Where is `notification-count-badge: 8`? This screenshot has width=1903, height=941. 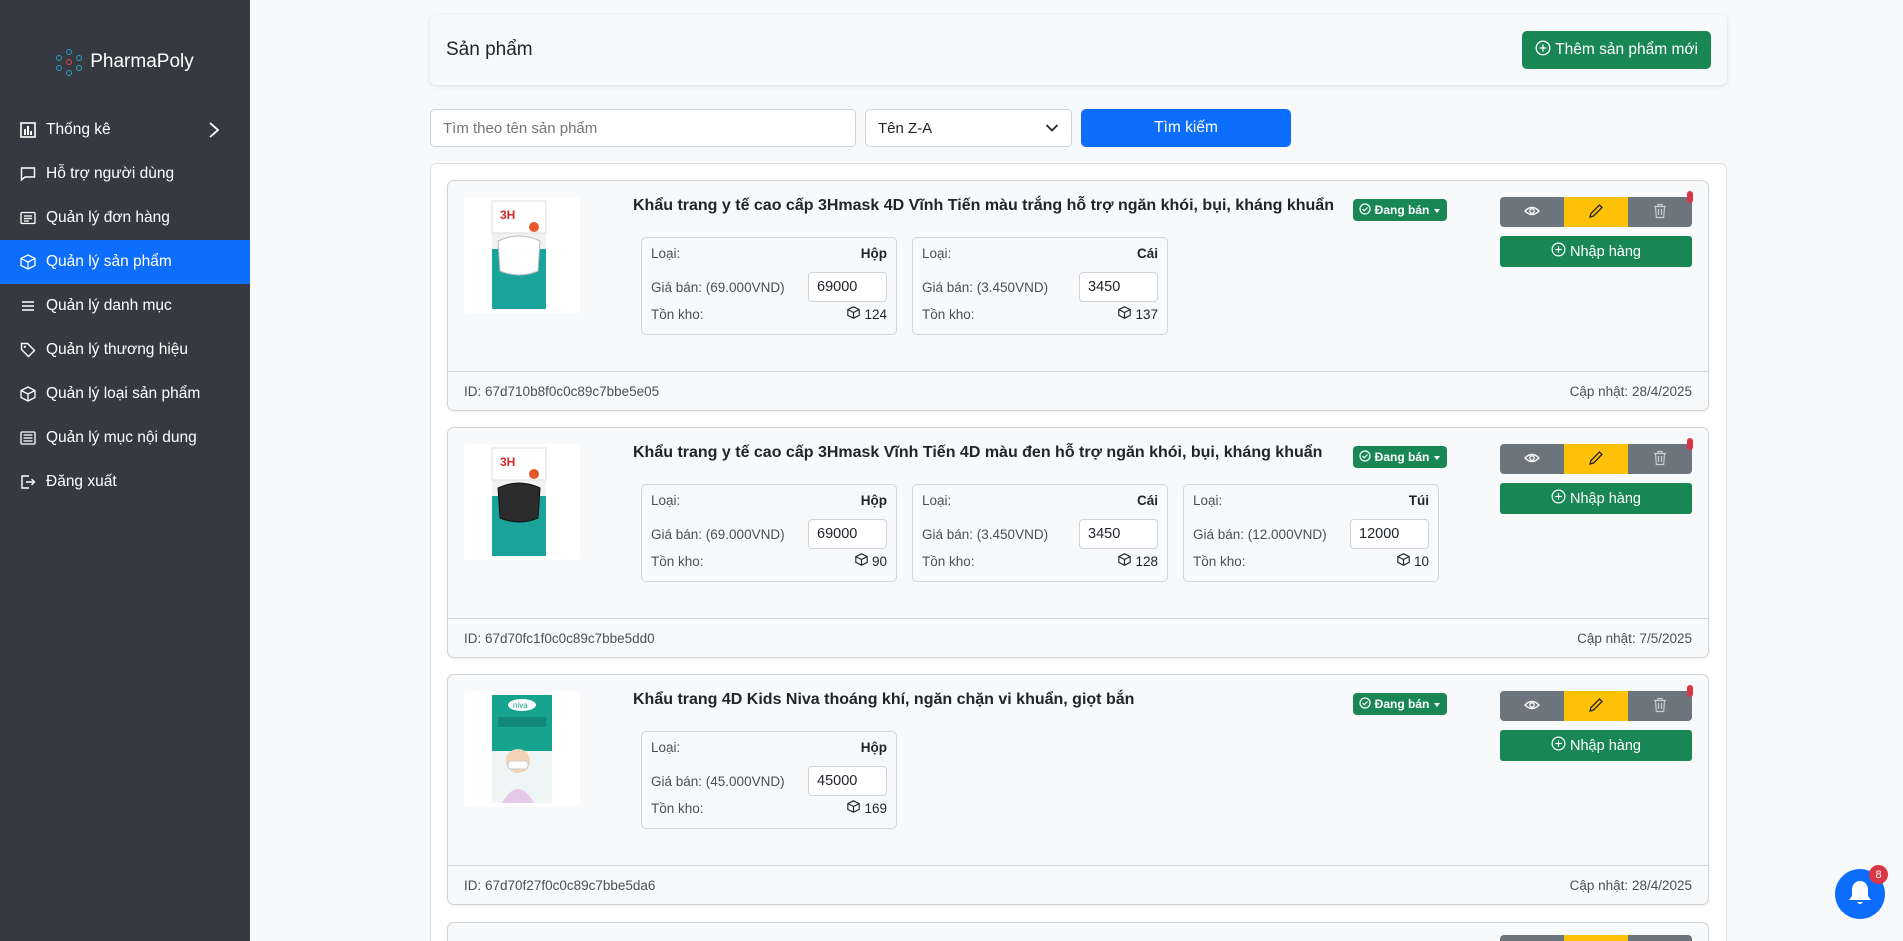 notification-count-badge: 8 is located at coordinates (1878, 874).